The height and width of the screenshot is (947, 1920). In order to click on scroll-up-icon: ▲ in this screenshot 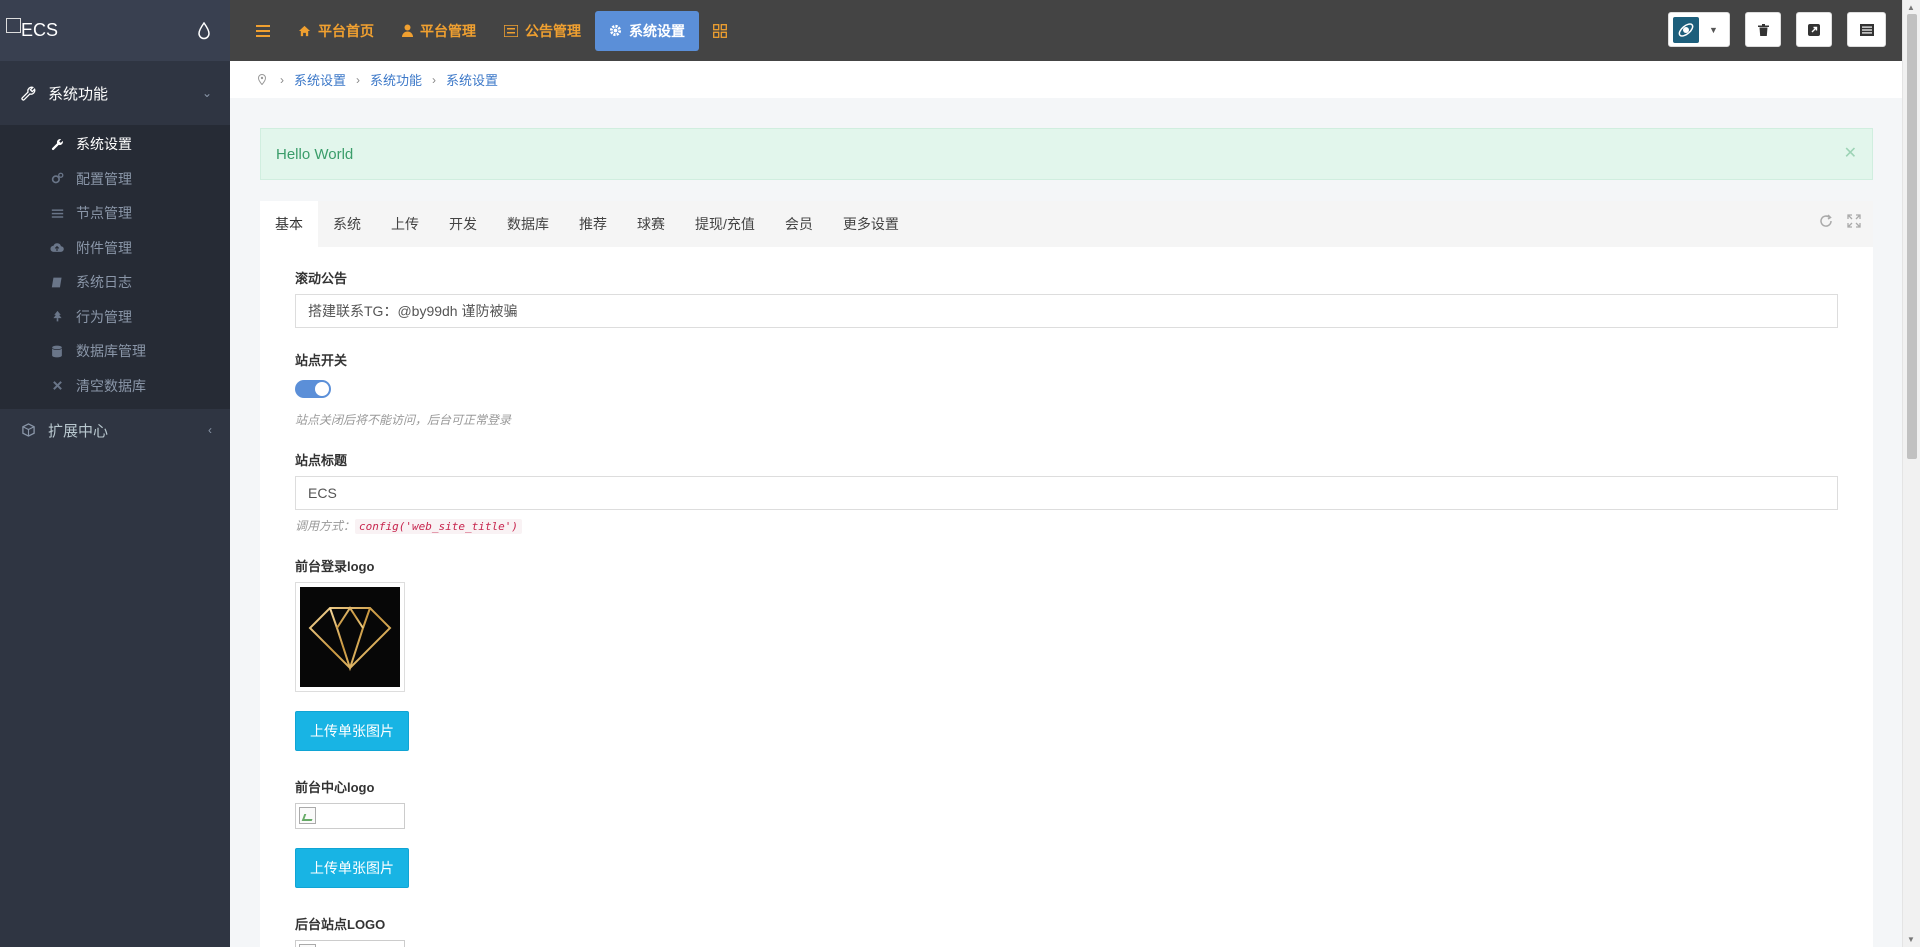, I will do `click(1911, 7)`.